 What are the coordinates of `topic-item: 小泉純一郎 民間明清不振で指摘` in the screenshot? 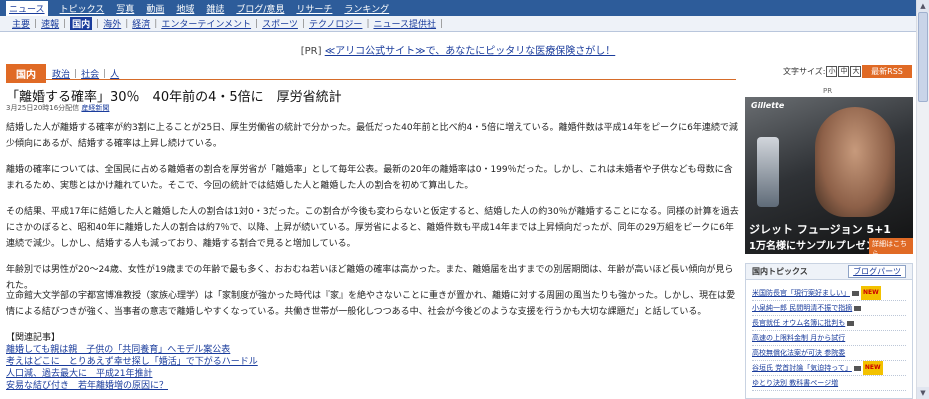 It's located at (829, 308).